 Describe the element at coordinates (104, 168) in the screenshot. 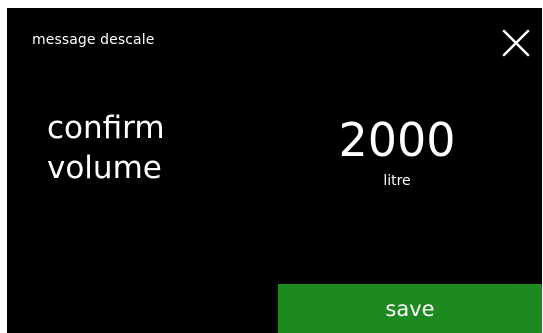

I see `prompt-line-2: volume` at that location.